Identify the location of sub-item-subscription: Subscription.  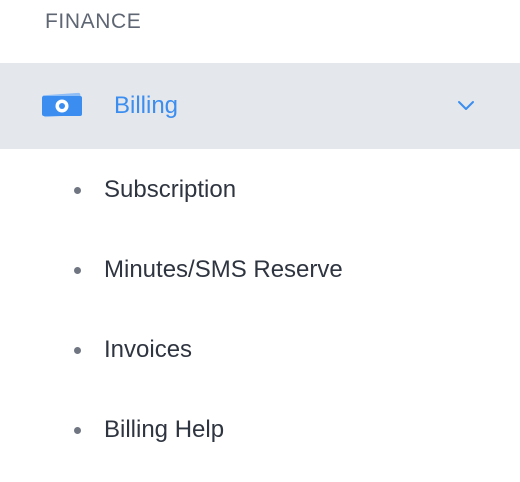
(260, 190).